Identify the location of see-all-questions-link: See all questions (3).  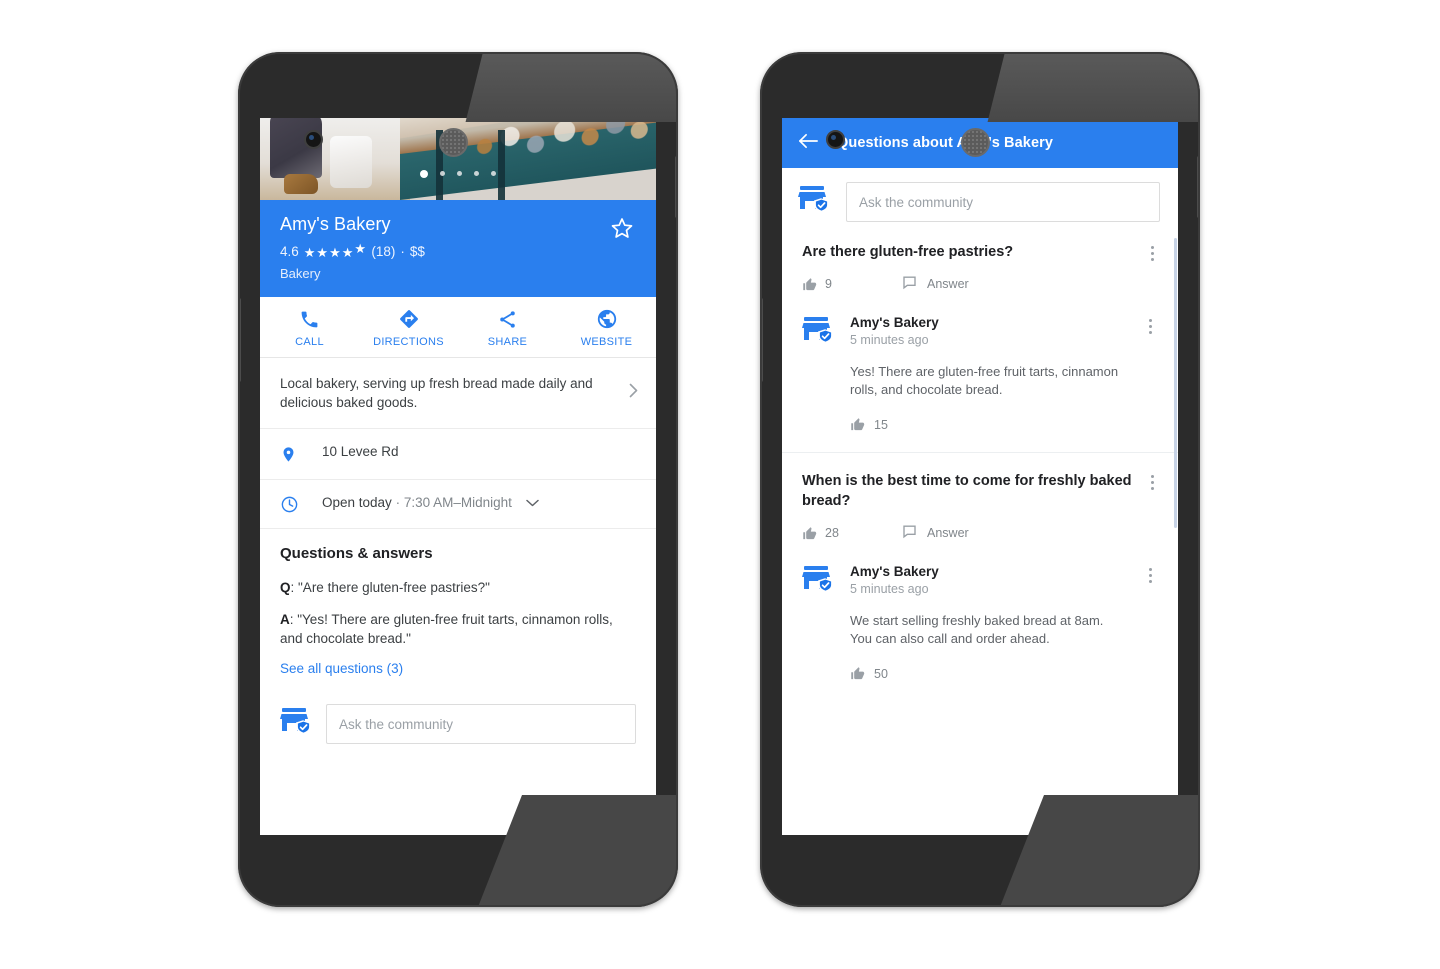
(458, 668).